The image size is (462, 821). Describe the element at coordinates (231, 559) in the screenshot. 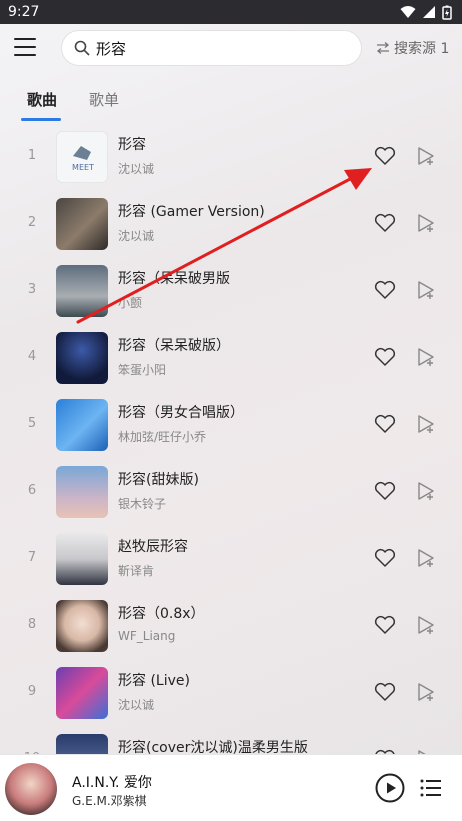

I see `song-row: 7 赵牧辰形容 靳译肯` at that location.